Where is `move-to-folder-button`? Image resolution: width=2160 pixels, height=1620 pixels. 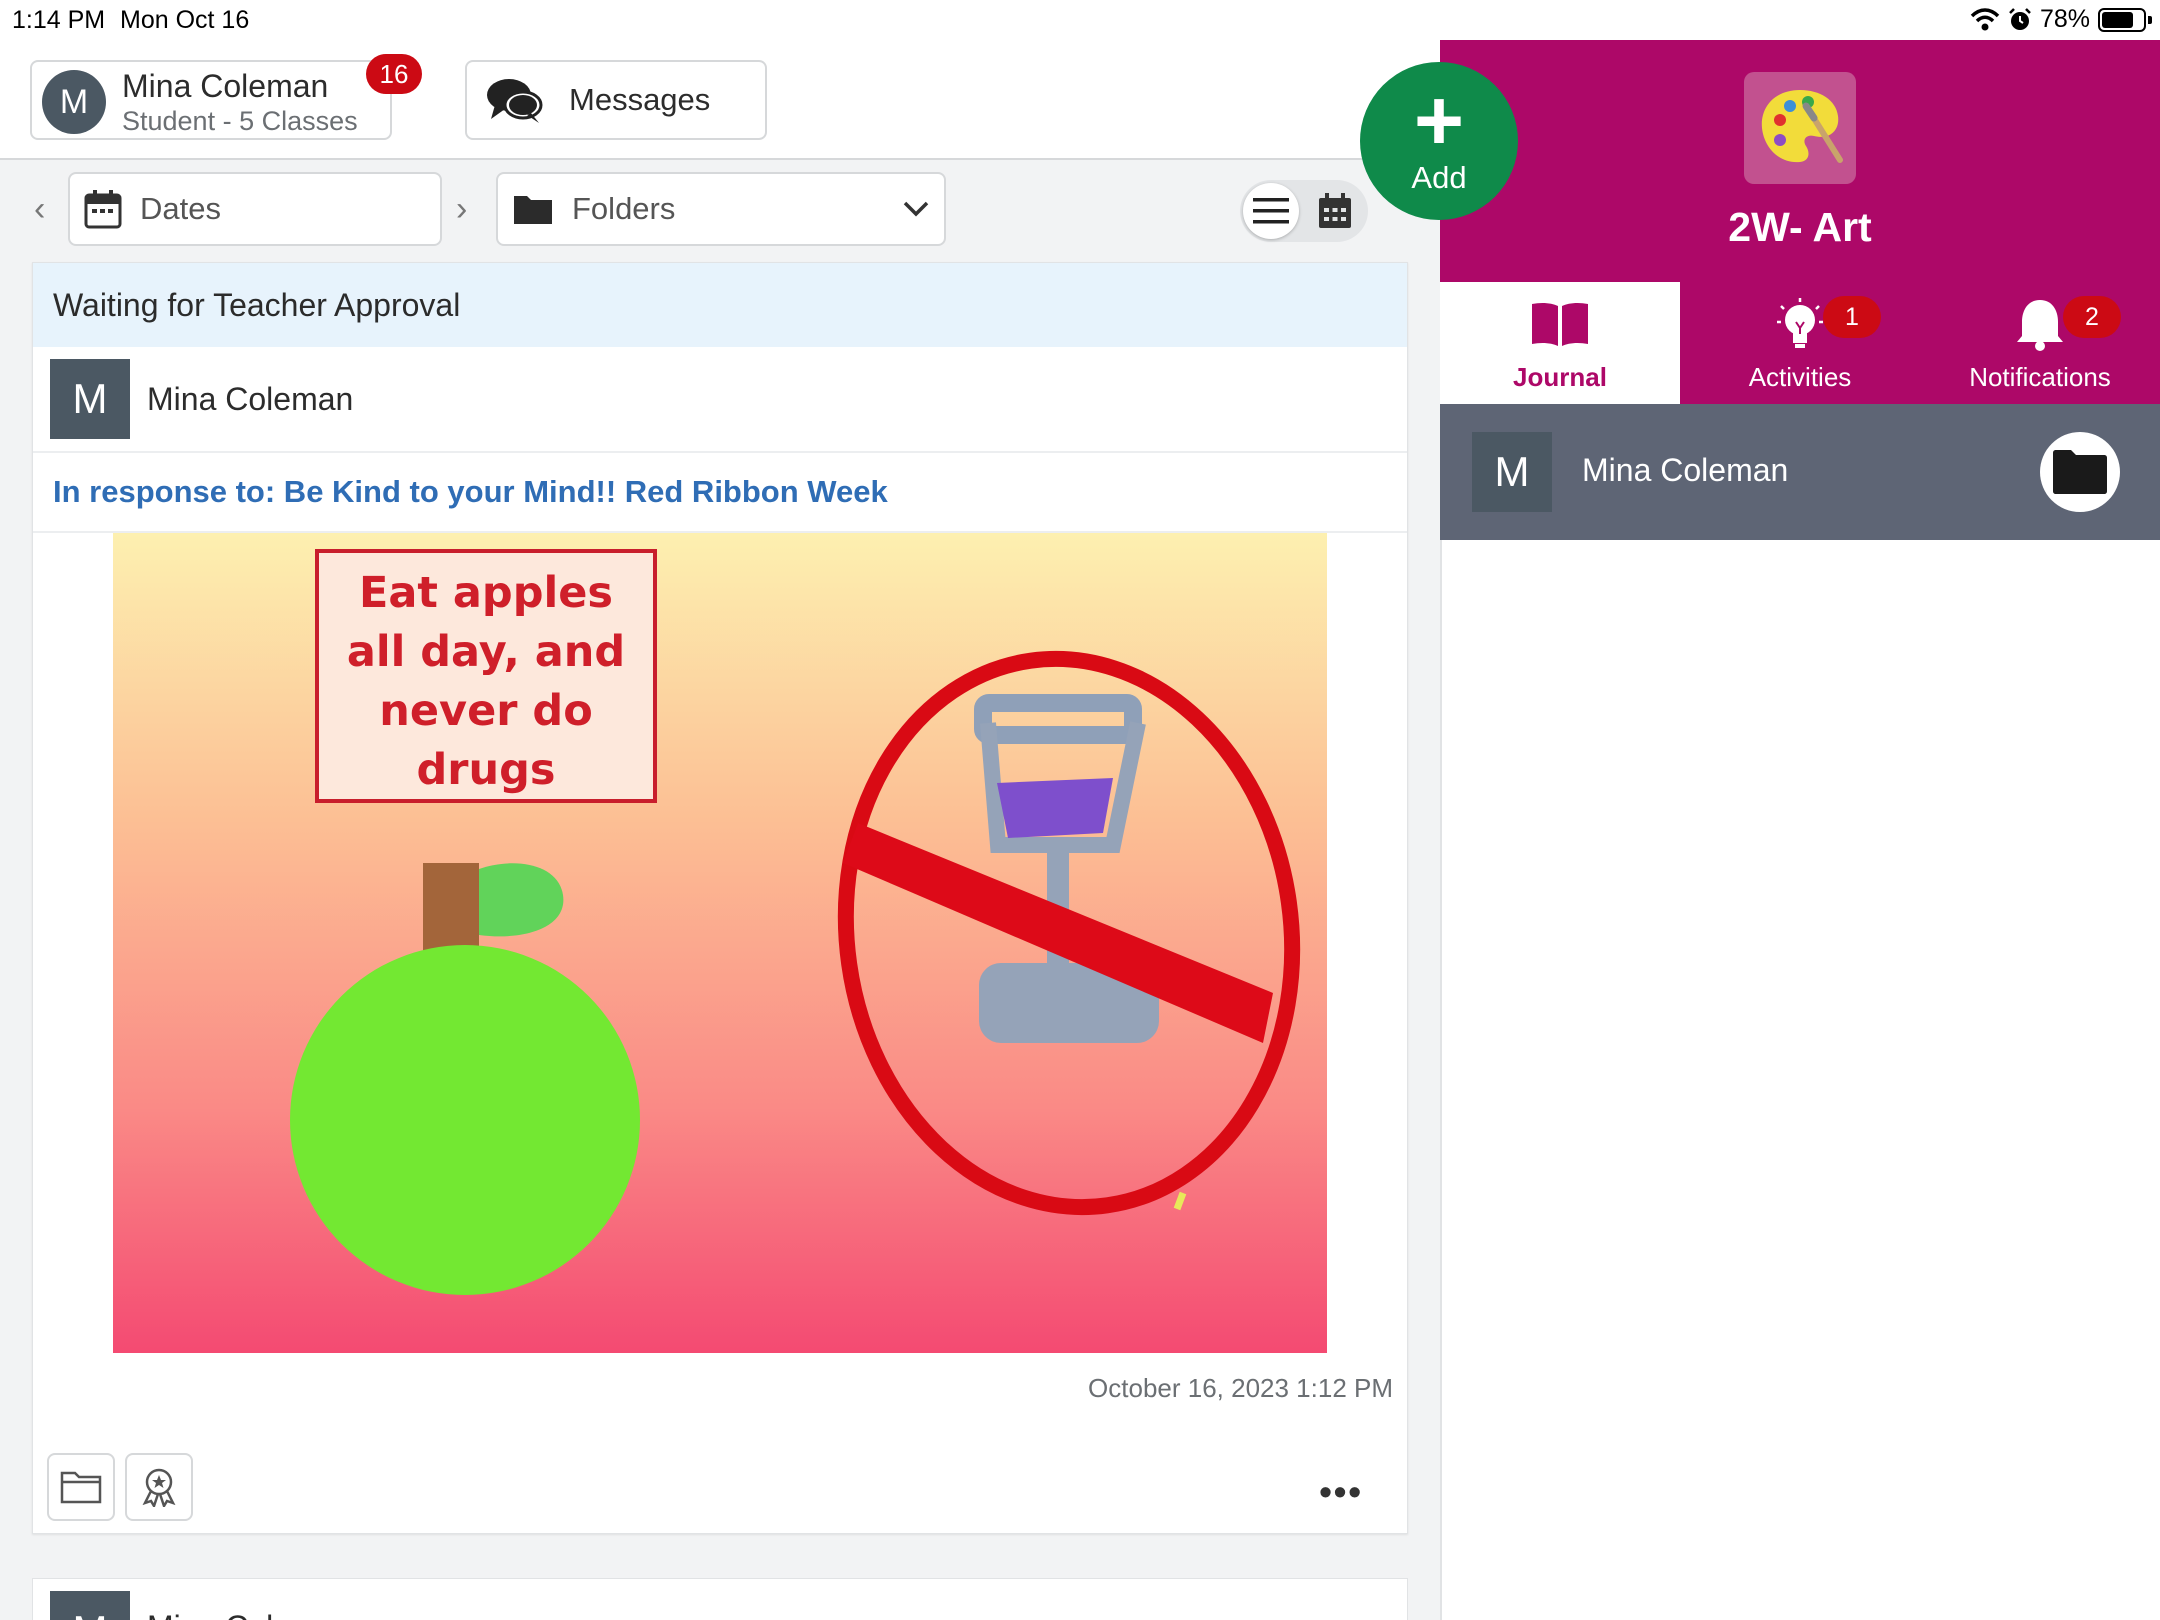
move-to-folder-button is located at coordinates (81, 1487).